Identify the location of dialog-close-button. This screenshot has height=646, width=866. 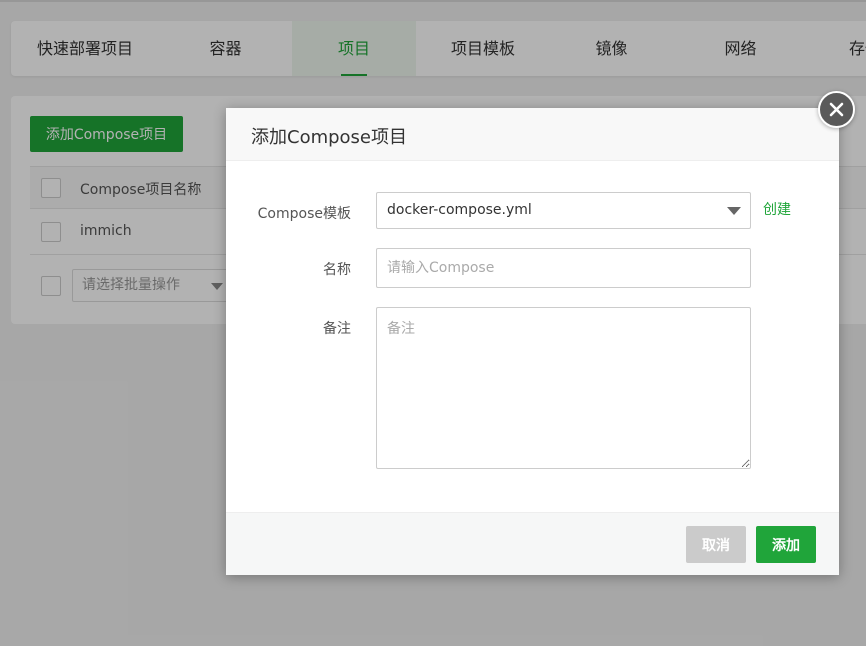
(836, 109).